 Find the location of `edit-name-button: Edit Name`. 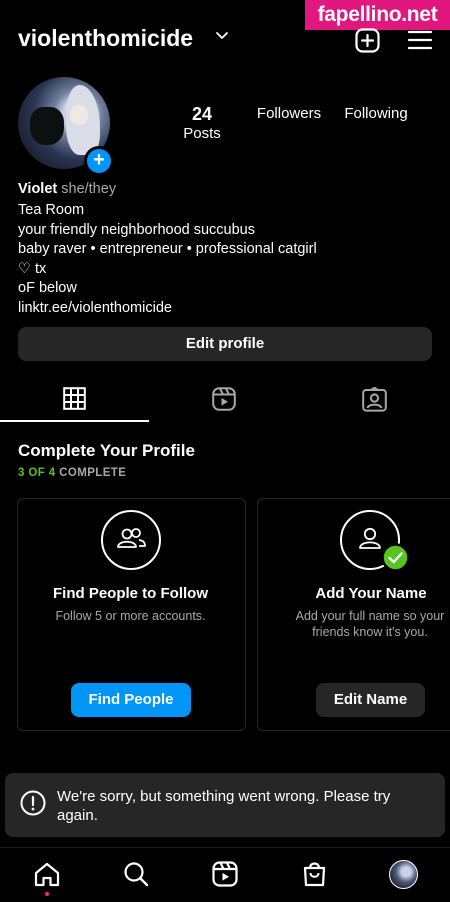

edit-name-button: Edit Name is located at coordinates (370, 700).